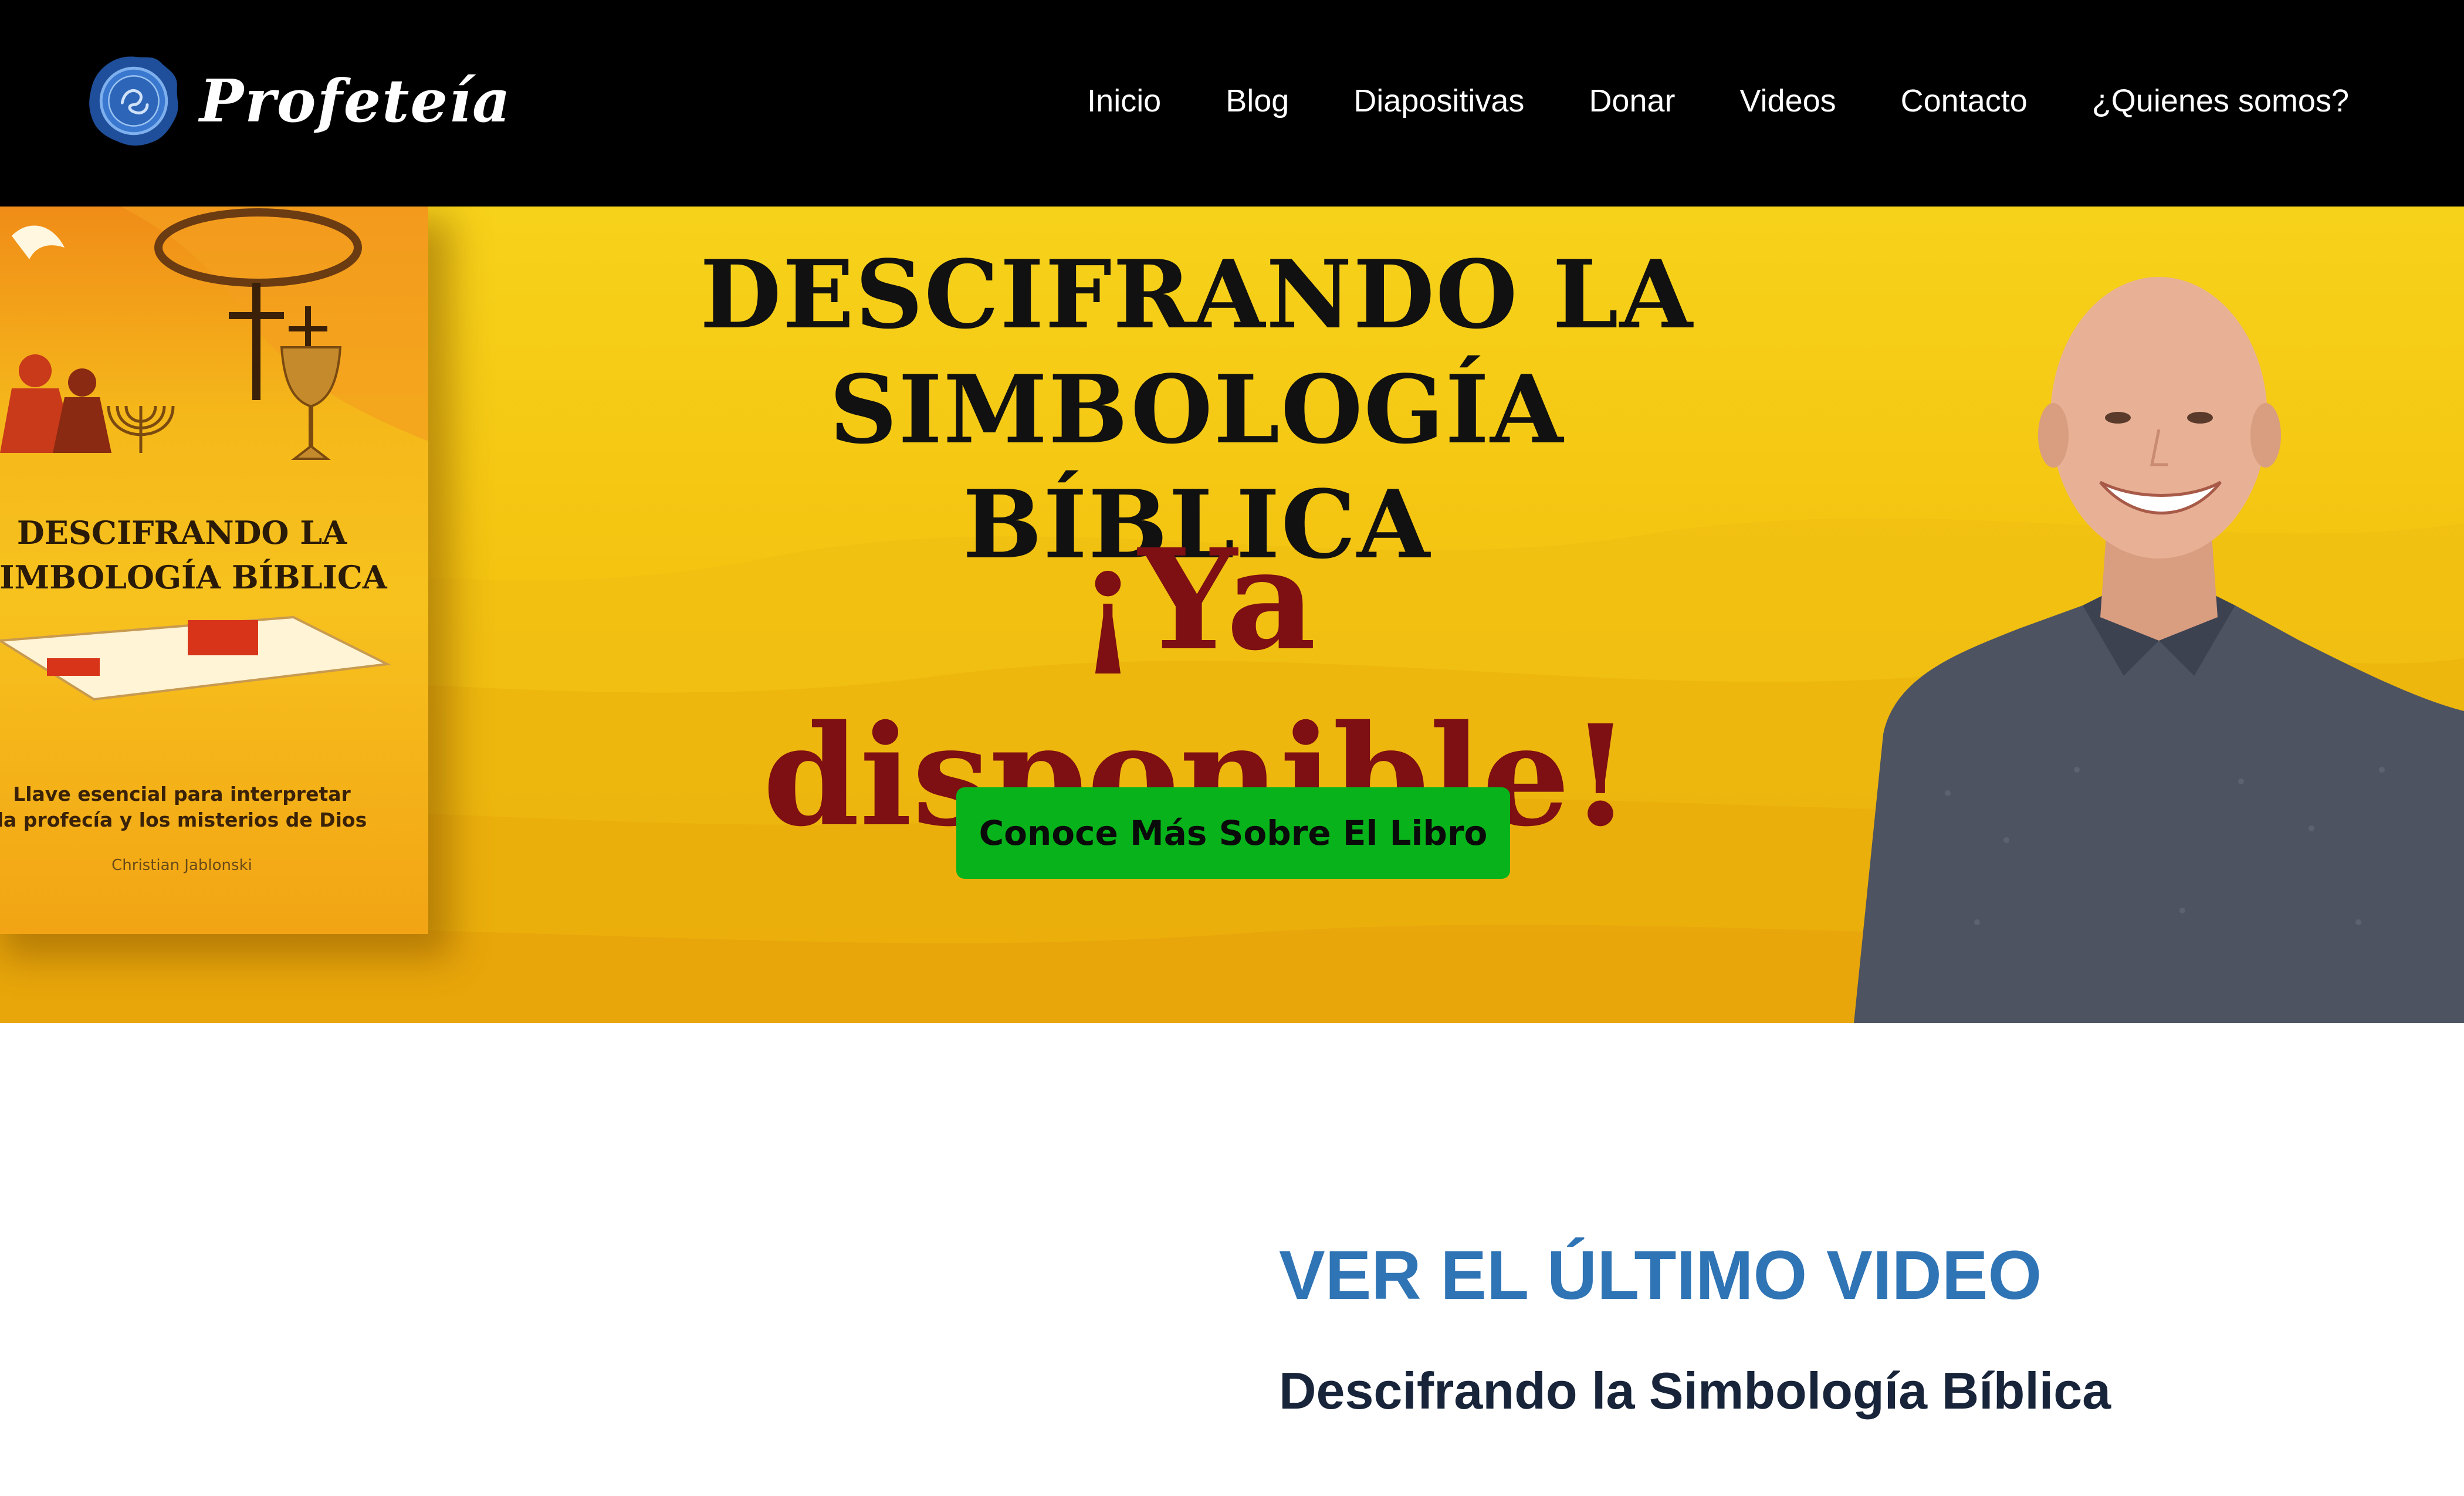  I want to click on latest-video-title: Descifrando la Simbología Bíblica, so click(1695, 1391).